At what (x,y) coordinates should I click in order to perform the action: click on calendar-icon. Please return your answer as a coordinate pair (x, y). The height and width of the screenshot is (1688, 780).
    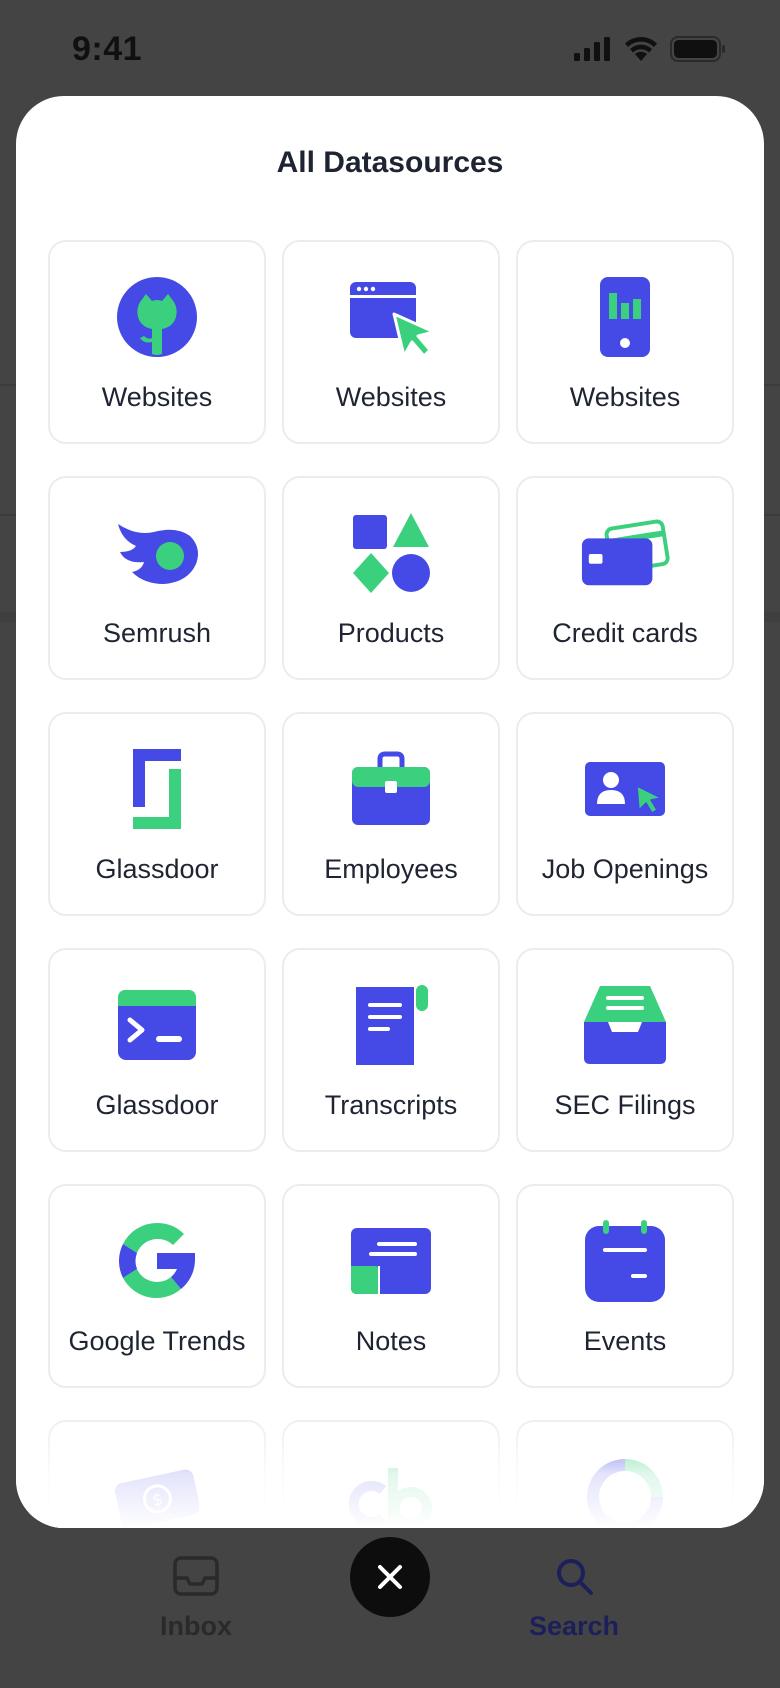
    Looking at the image, I should click on (625, 1261).